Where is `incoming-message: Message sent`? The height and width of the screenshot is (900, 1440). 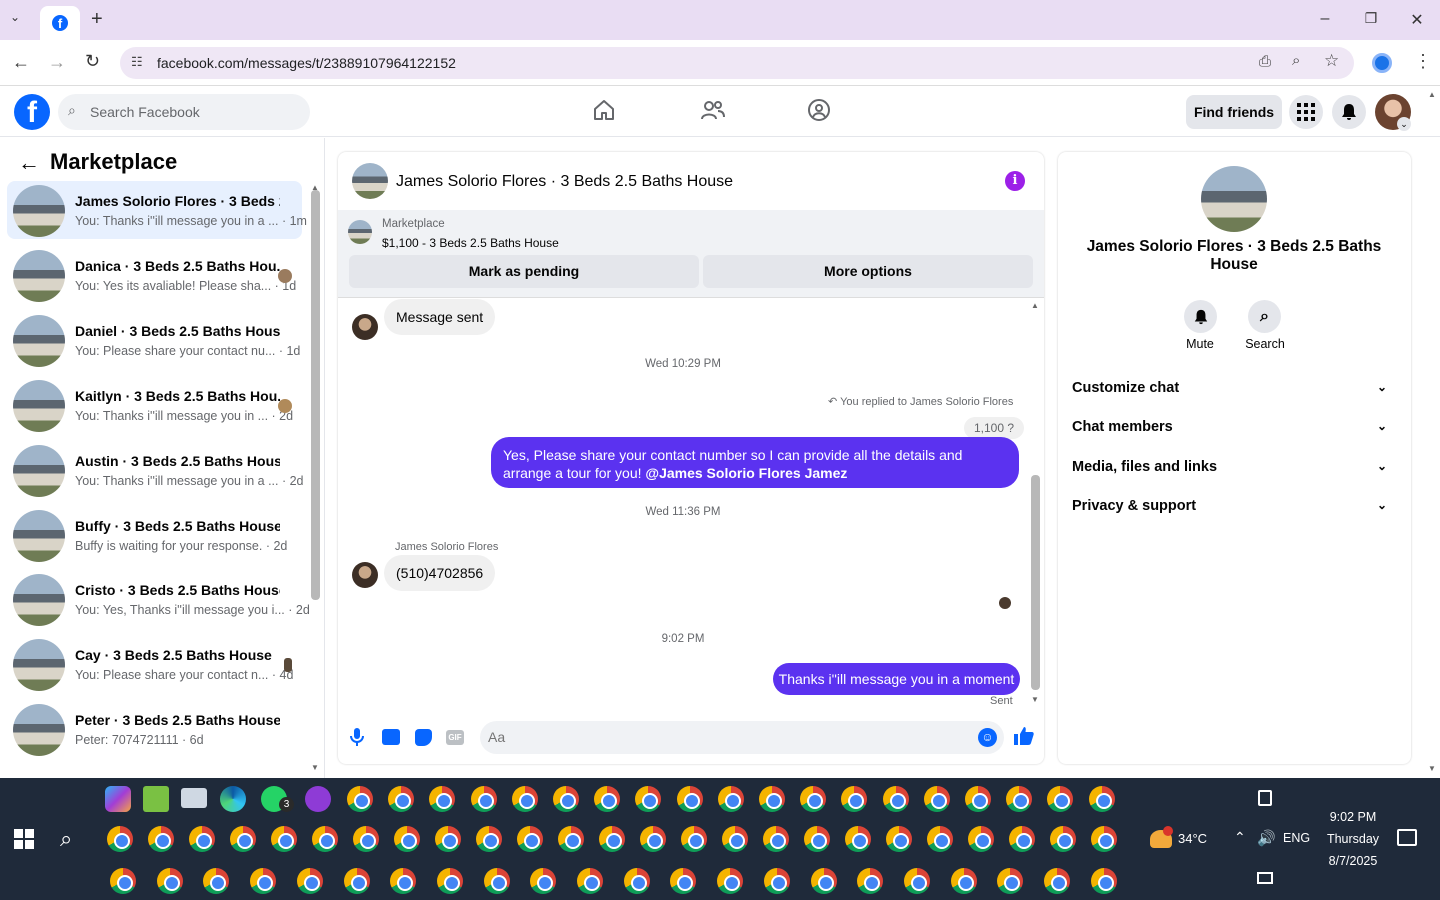 incoming-message: Message sent is located at coordinates (440, 317).